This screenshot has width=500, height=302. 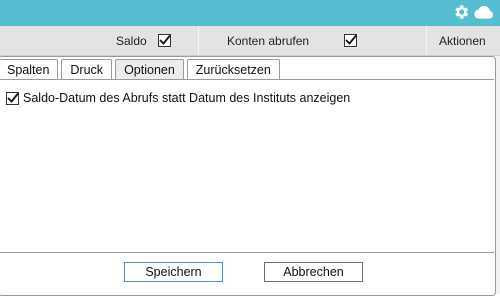 What do you see at coordinates (164, 40) in the screenshot?
I see `saldo-column-checkbox` at bounding box center [164, 40].